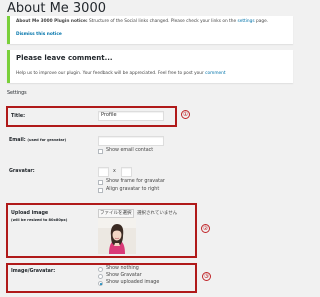 The image size is (320, 297). What do you see at coordinates (100, 182) in the screenshot?
I see `show-frame-checkbox` at bounding box center [100, 182].